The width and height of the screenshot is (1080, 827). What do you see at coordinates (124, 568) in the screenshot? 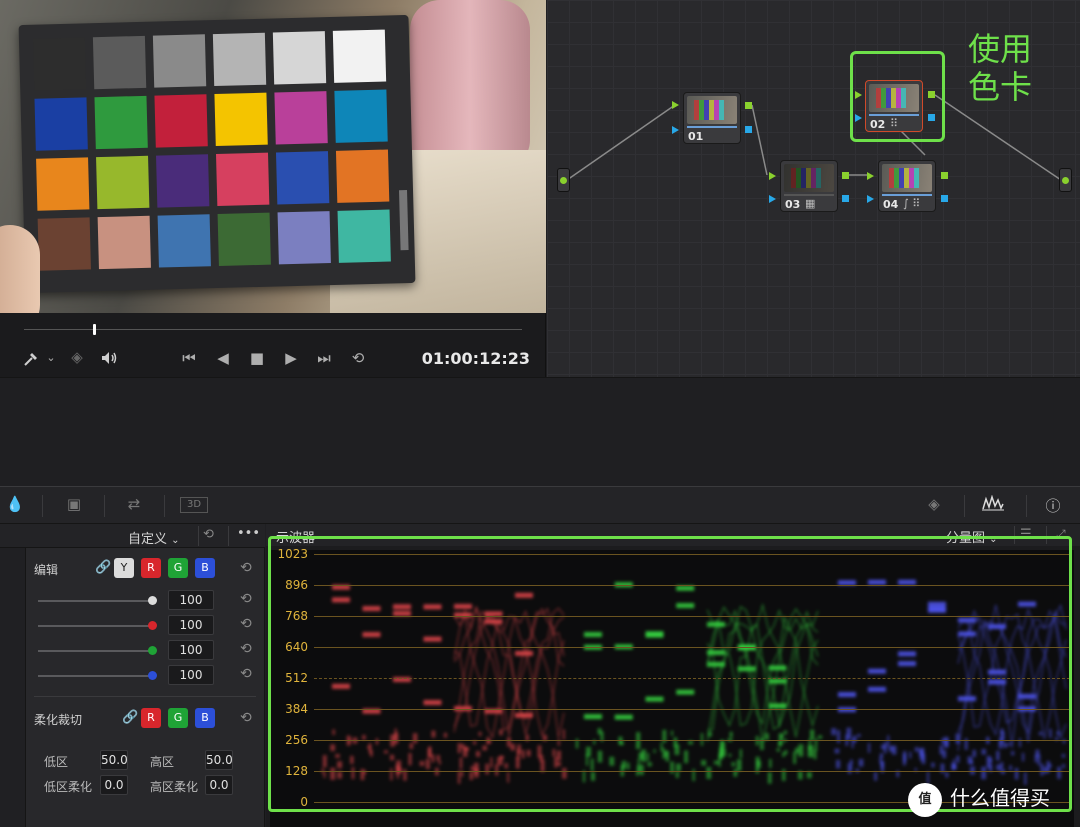
I see `channel-y-button: Y` at bounding box center [124, 568].